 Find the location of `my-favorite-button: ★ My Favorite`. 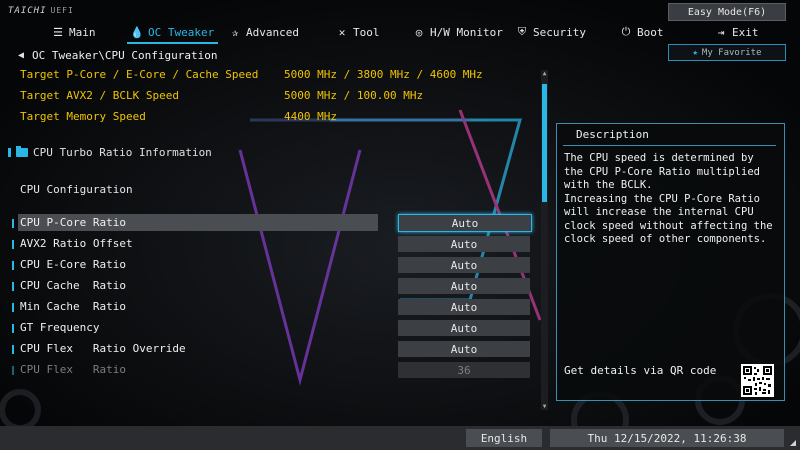

my-favorite-button: ★ My Favorite is located at coordinates (727, 52).